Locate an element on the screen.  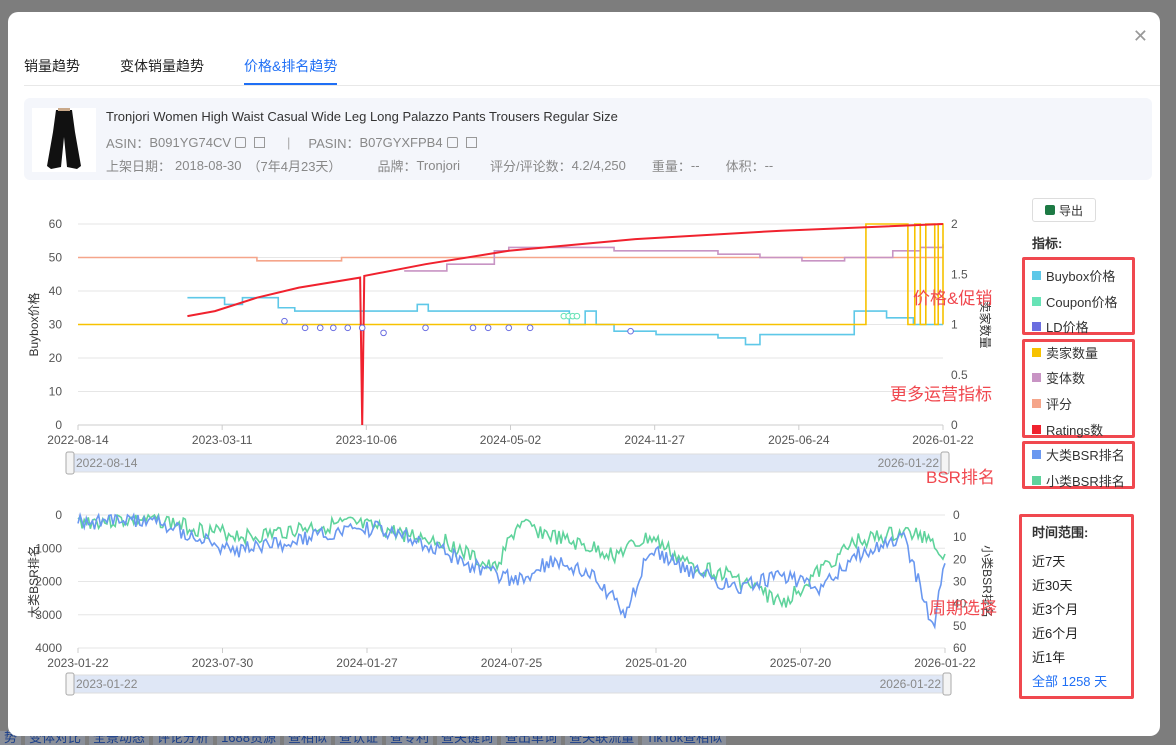
y-tick-label: 10 is located at coordinates (56, 392).